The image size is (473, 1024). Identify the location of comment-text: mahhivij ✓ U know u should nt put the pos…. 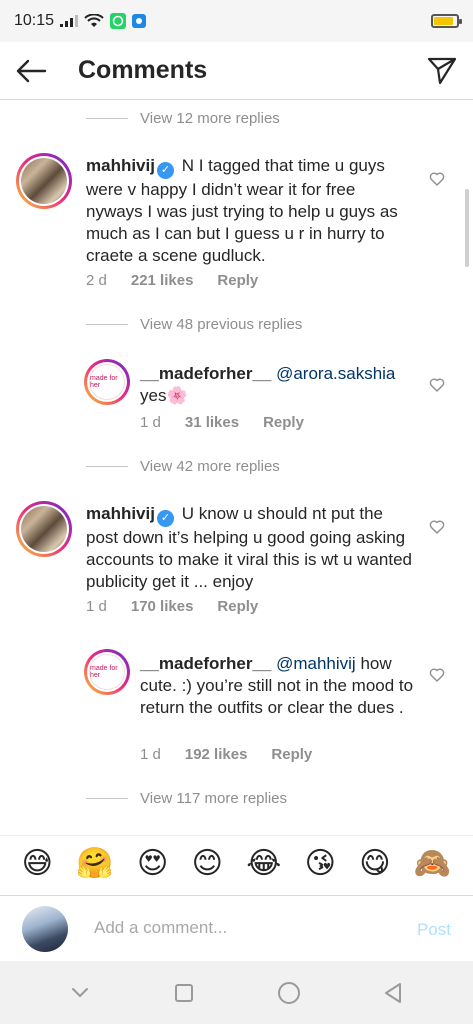
(251, 548).